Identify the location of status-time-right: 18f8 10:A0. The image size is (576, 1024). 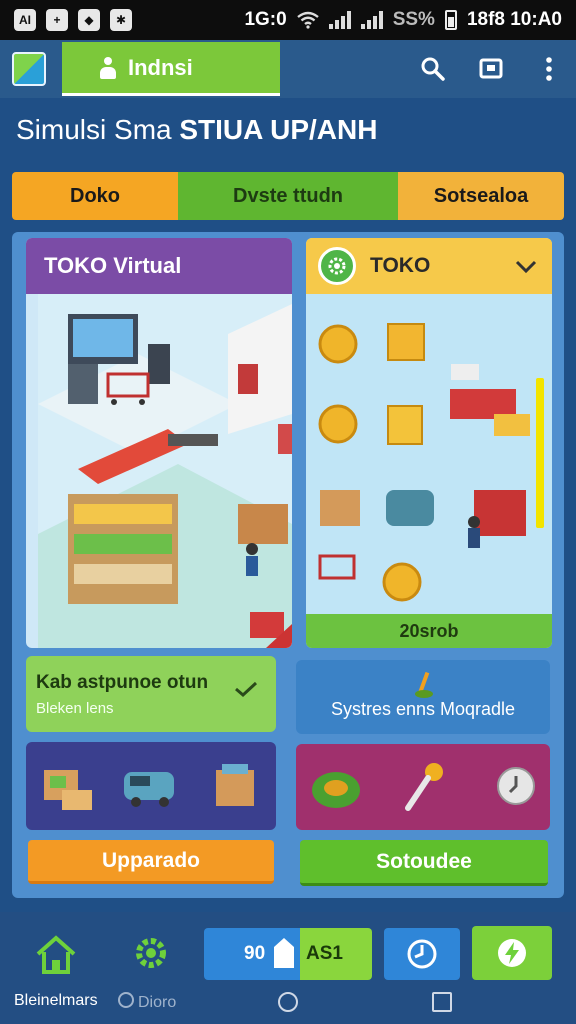
(514, 19).